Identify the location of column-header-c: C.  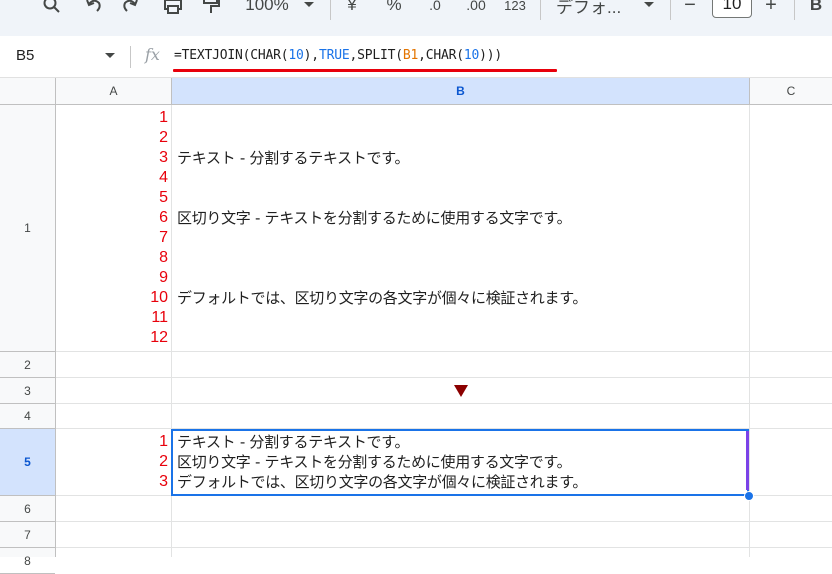
(791, 91).